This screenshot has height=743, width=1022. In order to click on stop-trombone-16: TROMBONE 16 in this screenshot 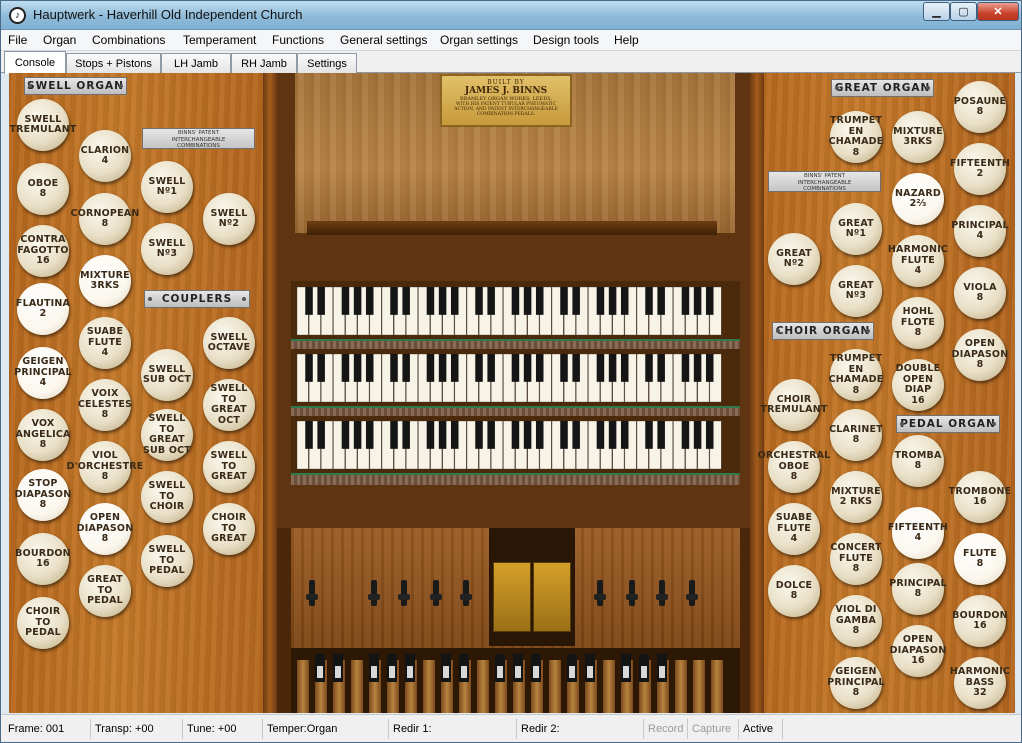, I will do `click(980, 497)`.